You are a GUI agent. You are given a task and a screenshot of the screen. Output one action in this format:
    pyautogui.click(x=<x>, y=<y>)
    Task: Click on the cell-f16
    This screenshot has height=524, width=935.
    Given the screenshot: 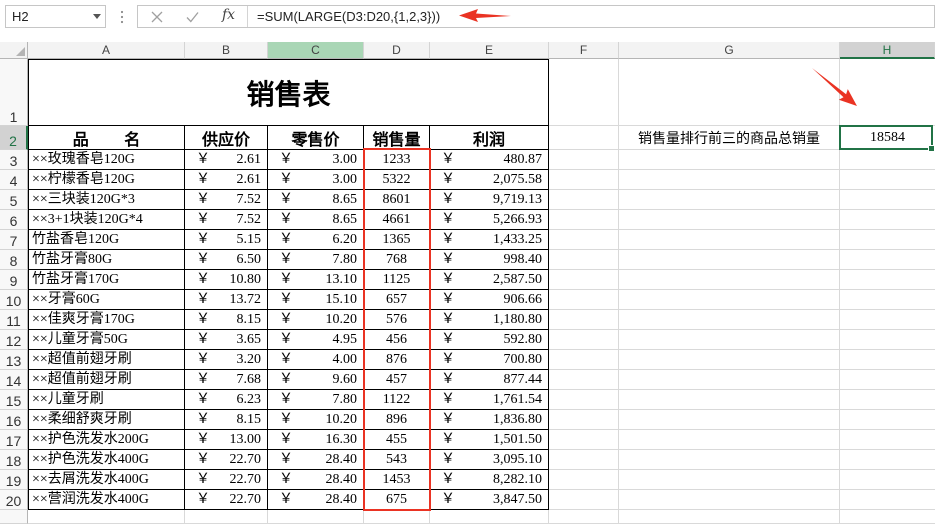 What is the action you would take?
    pyautogui.click(x=584, y=420)
    